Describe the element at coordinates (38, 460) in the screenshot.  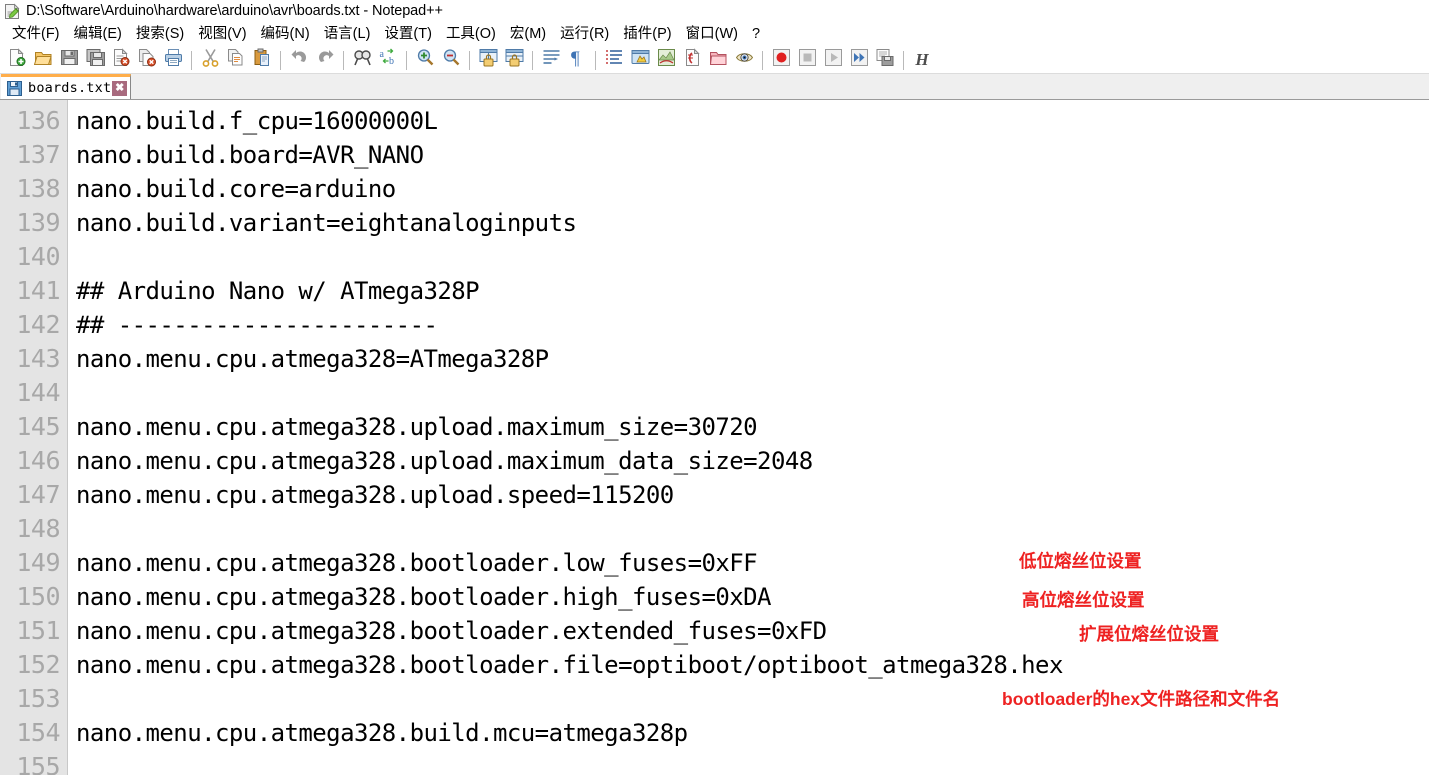
I see `line-number: 146` at that location.